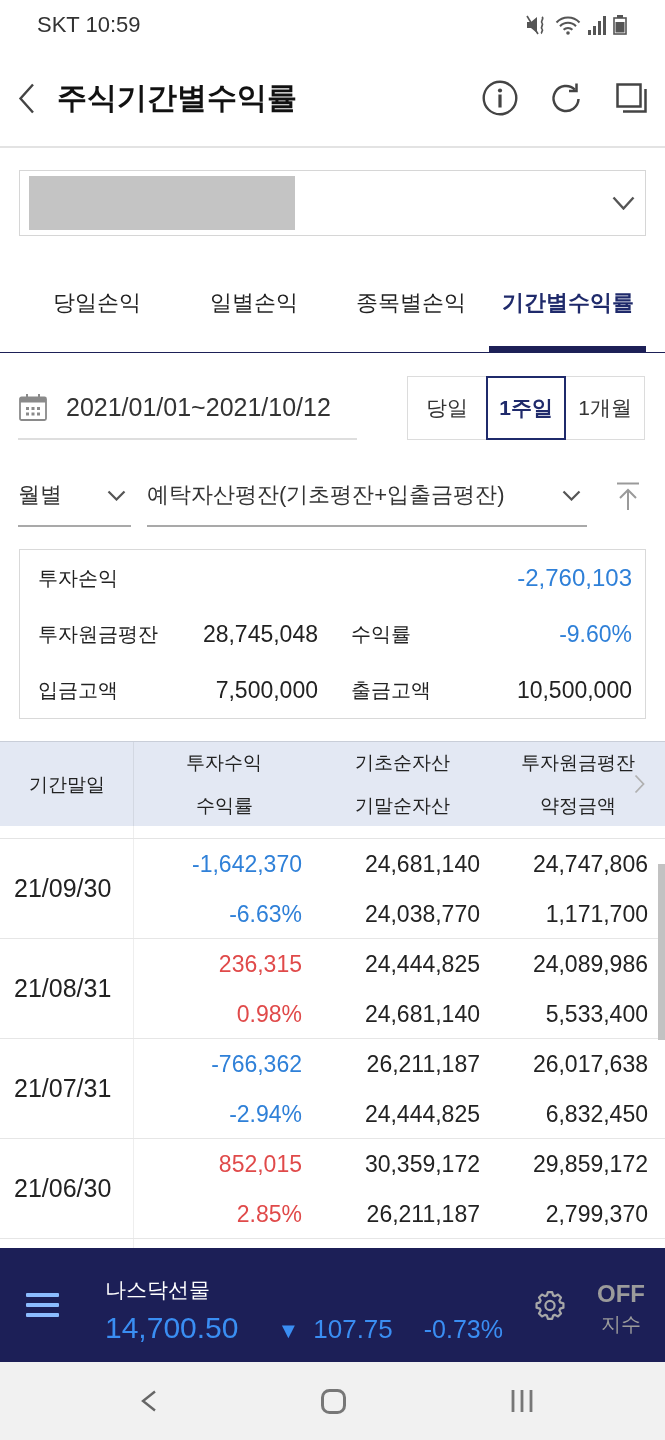 The image size is (665, 1440). I want to click on carrier-time: SKT 10:59, so click(89, 25).